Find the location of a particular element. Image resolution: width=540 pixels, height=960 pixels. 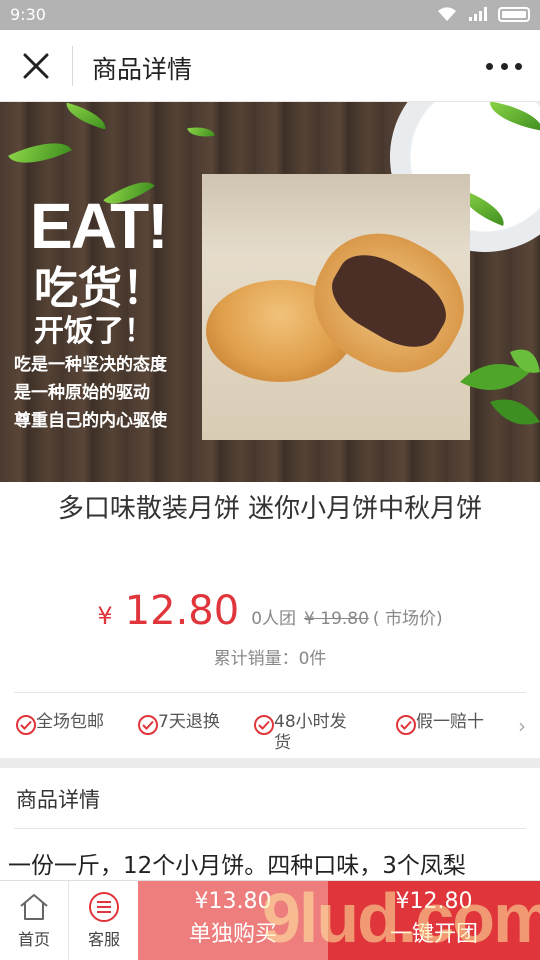

status-bar: 9:30 is located at coordinates (270, 15).